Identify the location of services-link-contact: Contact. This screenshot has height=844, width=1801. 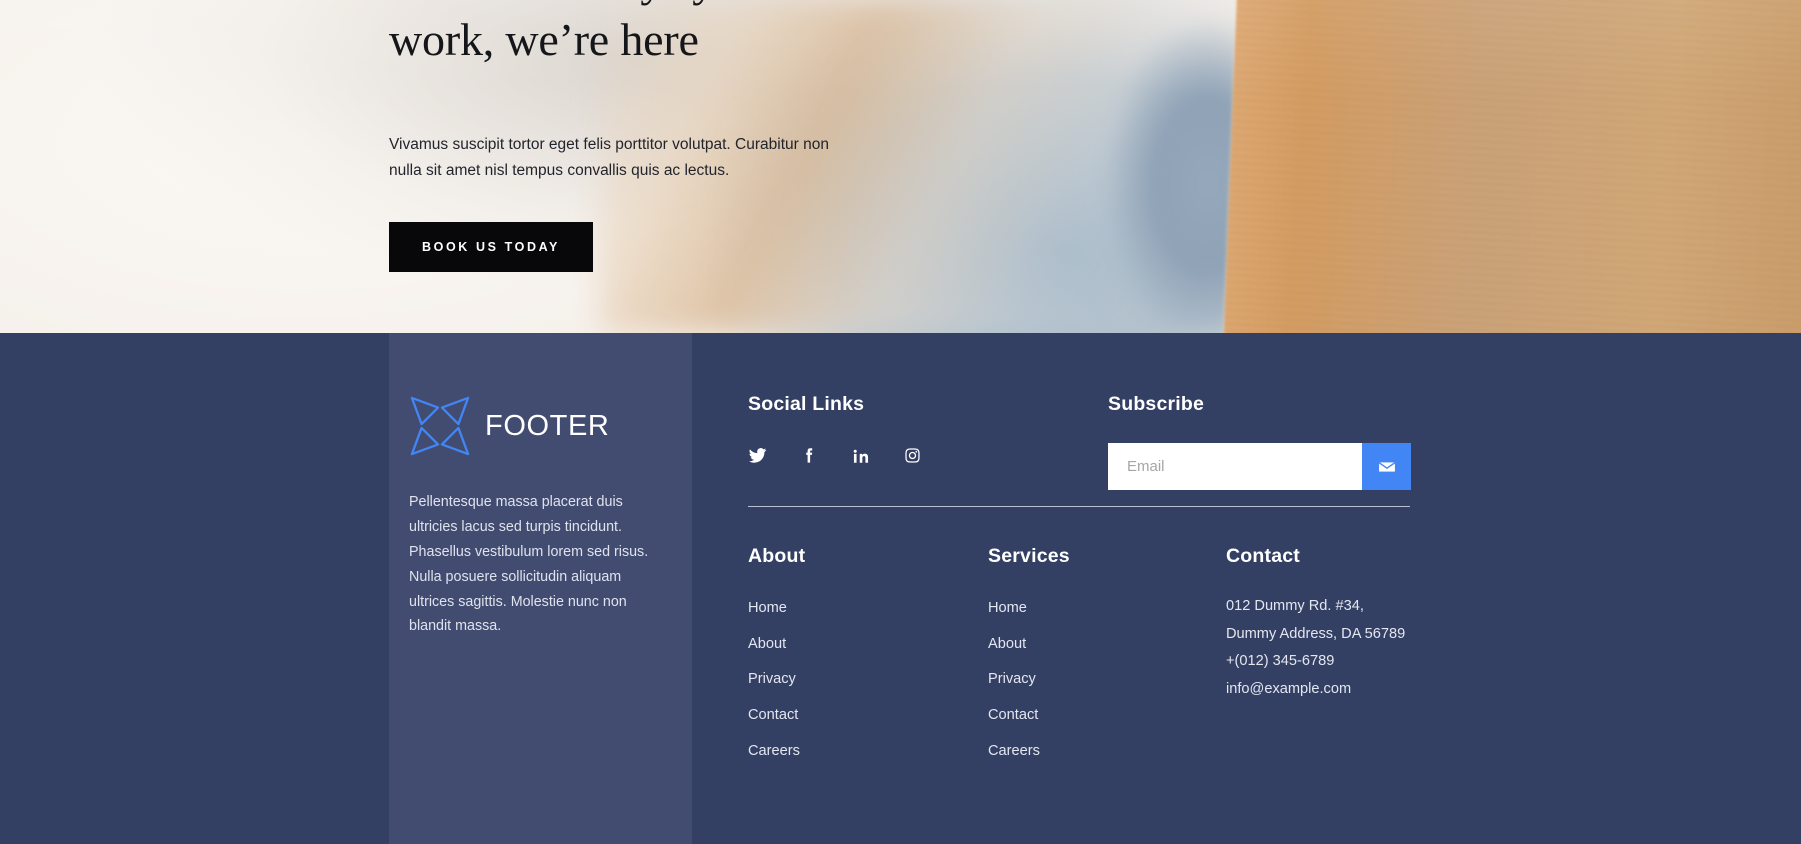
(1029, 715).